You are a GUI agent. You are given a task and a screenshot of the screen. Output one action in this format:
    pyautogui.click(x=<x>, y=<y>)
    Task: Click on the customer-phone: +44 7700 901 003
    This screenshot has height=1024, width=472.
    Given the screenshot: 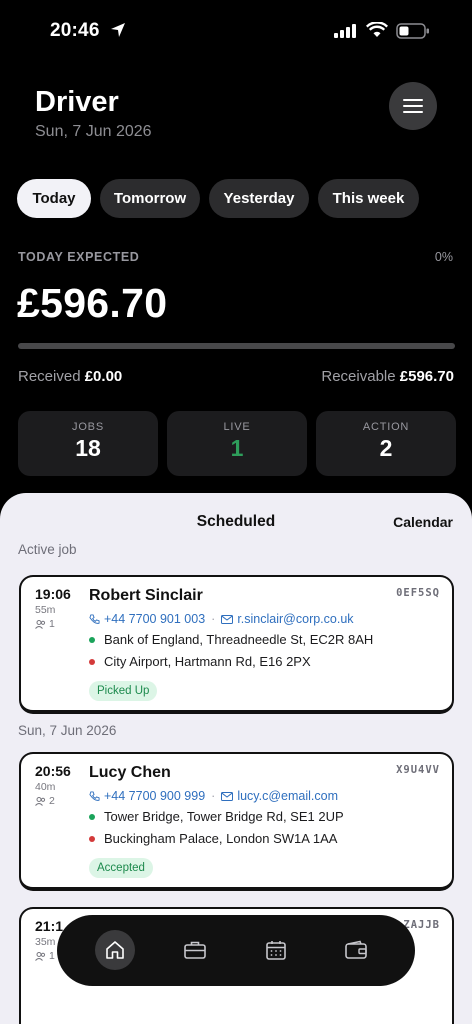 What is the action you would take?
    pyautogui.click(x=154, y=619)
    